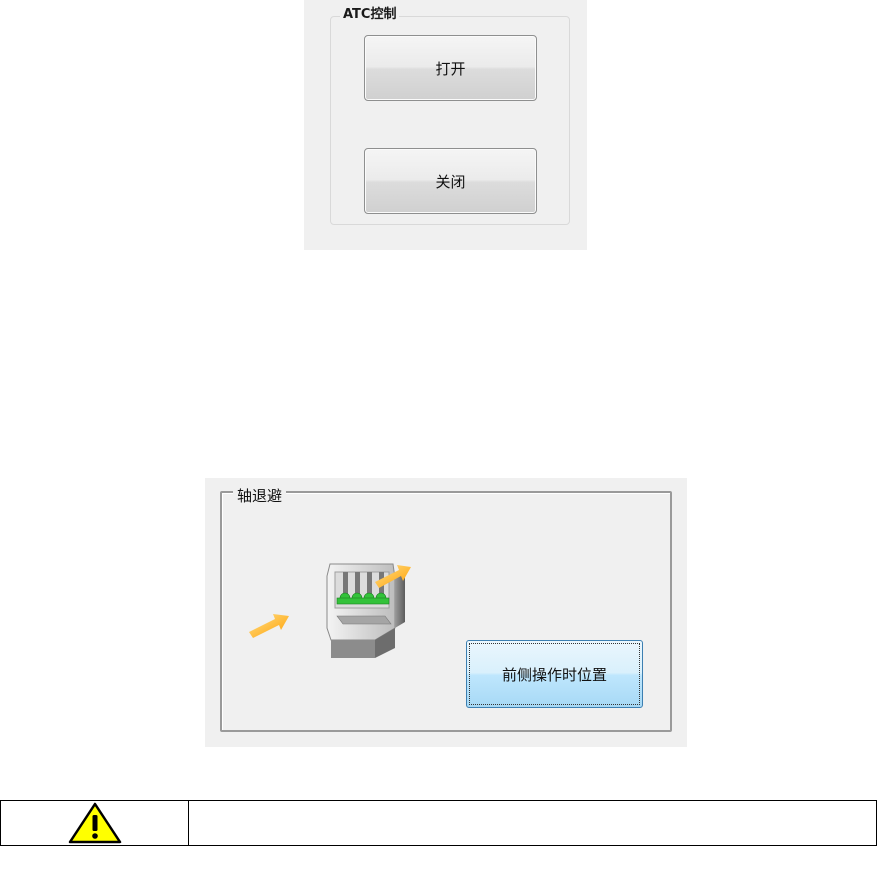 This screenshot has height=873, width=878. I want to click on axis-retreat-group-title: 轴退避, so click(260, 496).